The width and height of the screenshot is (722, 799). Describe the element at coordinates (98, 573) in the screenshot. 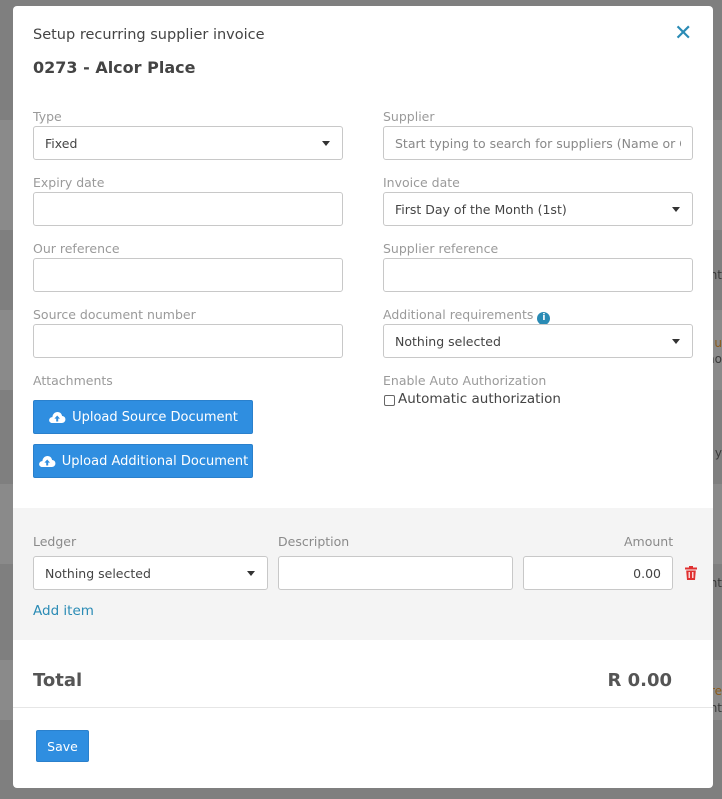

I see `ledger-select-value: Nothing selected` at that location.